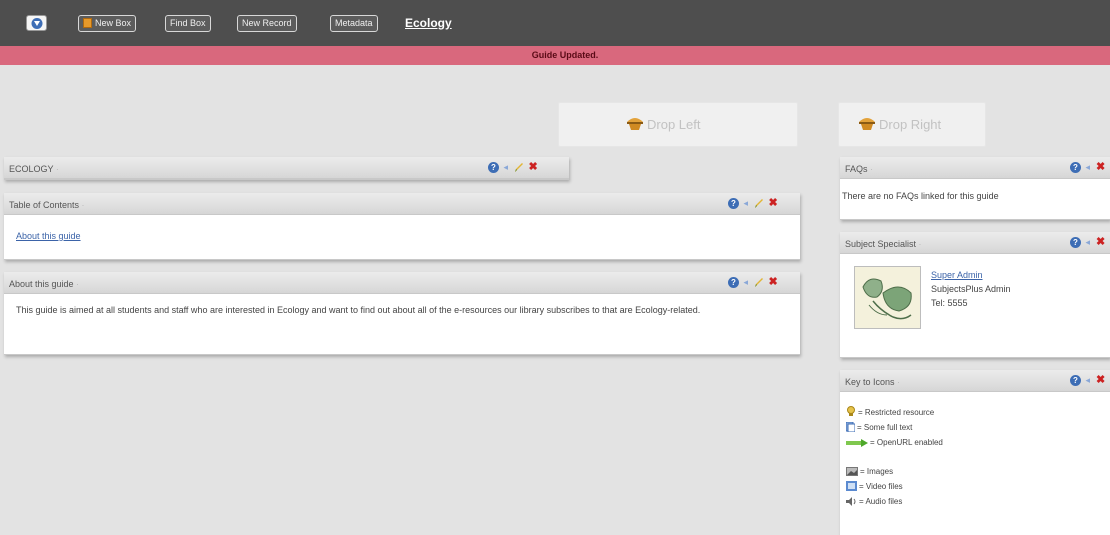 This screenshot has height=535, width=1110. Describe the element at coordinates (34, 169) in the screenshot. I see `ecology-box-title: ECOLOGY` at that location.